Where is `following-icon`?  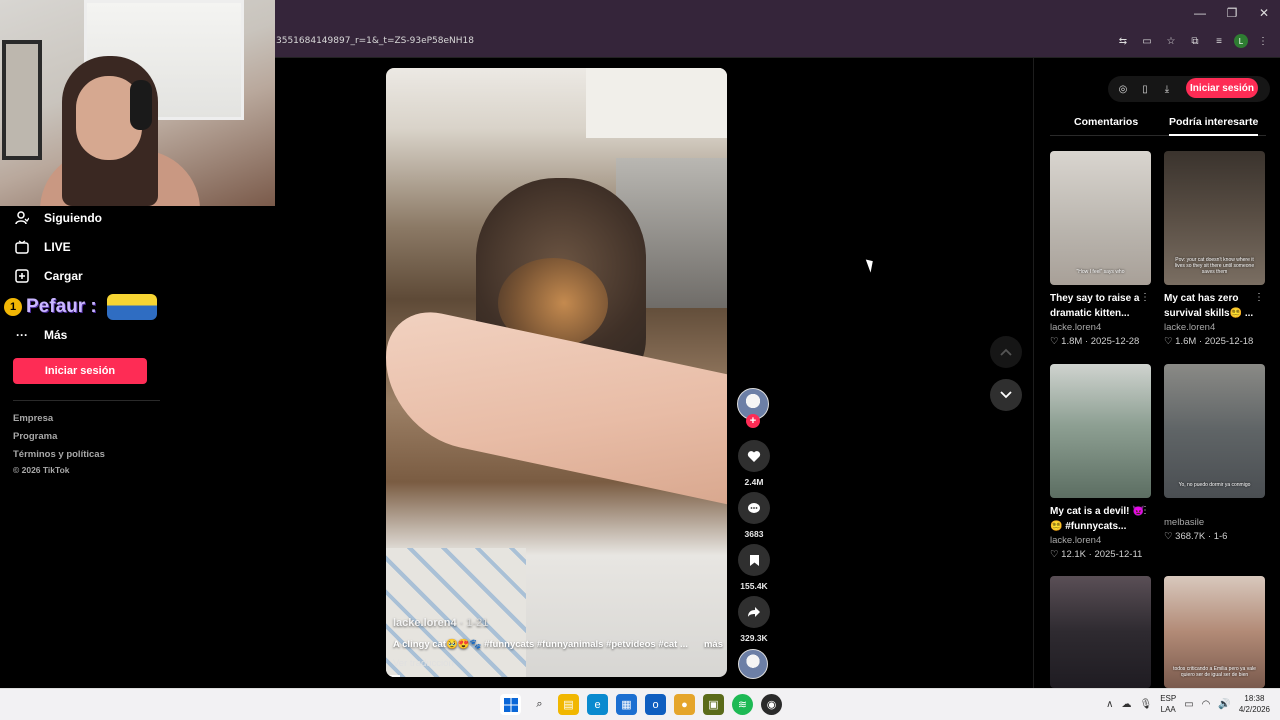 following-icon is located at coordinates (22, 218).